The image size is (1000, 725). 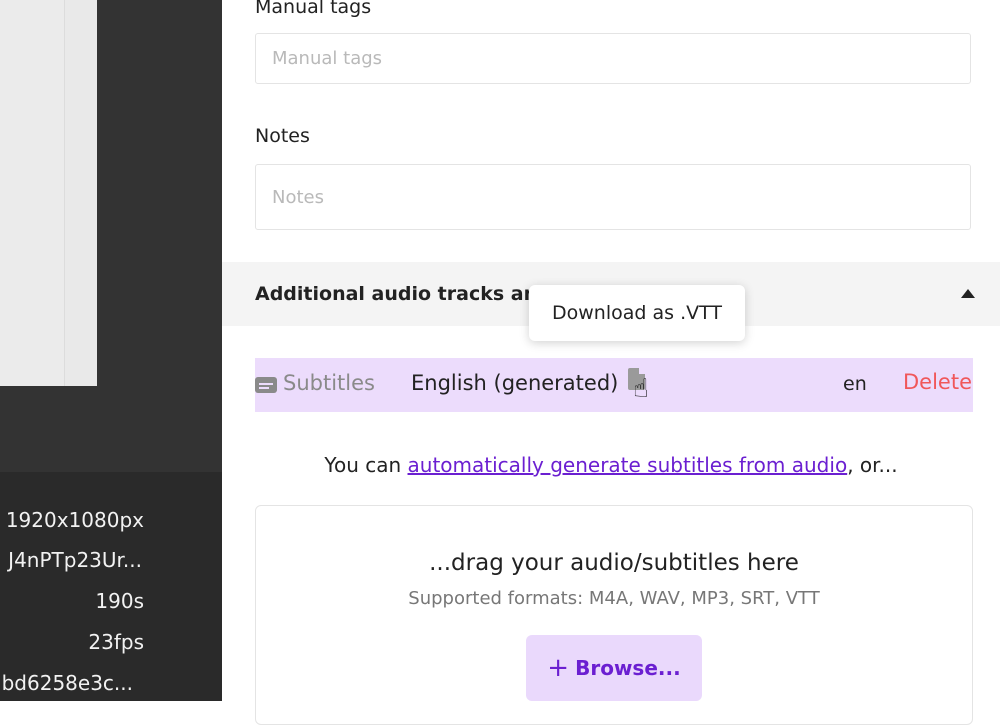 What do you see at coordinates (613, 197) in the screenshot?
I see `notes-input: Notes` at bounding box center [613, 197].